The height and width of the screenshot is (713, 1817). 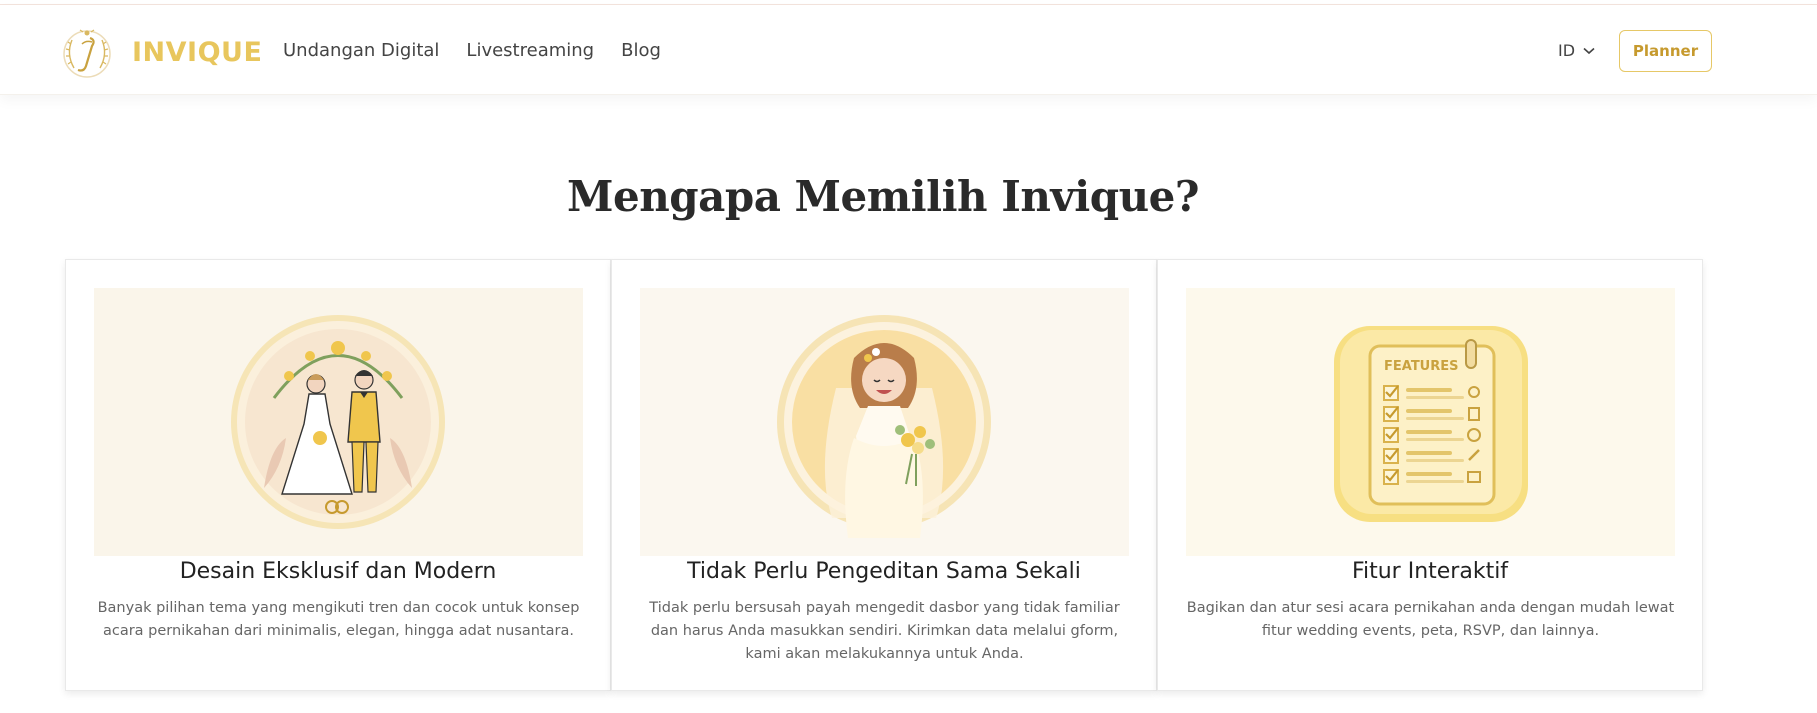 What do you see at coordinates (1430, 422) in the screenshot?
I see `features-checklist-icon: FEATURES` at bounding box center [1430, 422].